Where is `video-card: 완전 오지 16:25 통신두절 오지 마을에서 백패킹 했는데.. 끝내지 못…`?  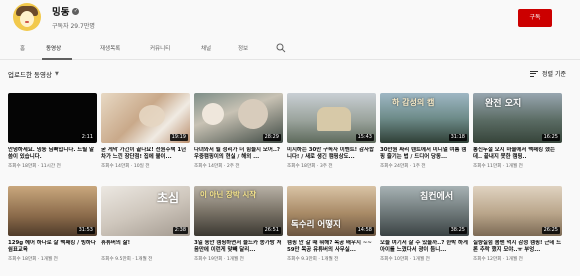
video-card: 완전 오지 16:25 통신두절 오지 마을에서 백패킹 했는데.. 끝내지 못… is located at coordinates (517, 131).